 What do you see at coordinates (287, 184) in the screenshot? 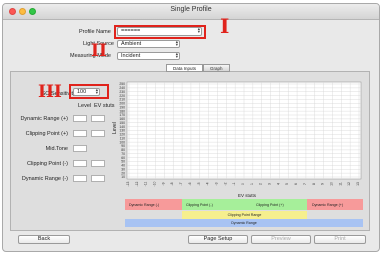
I see `x-tick-label: 5` at bounding box center [287, 184].